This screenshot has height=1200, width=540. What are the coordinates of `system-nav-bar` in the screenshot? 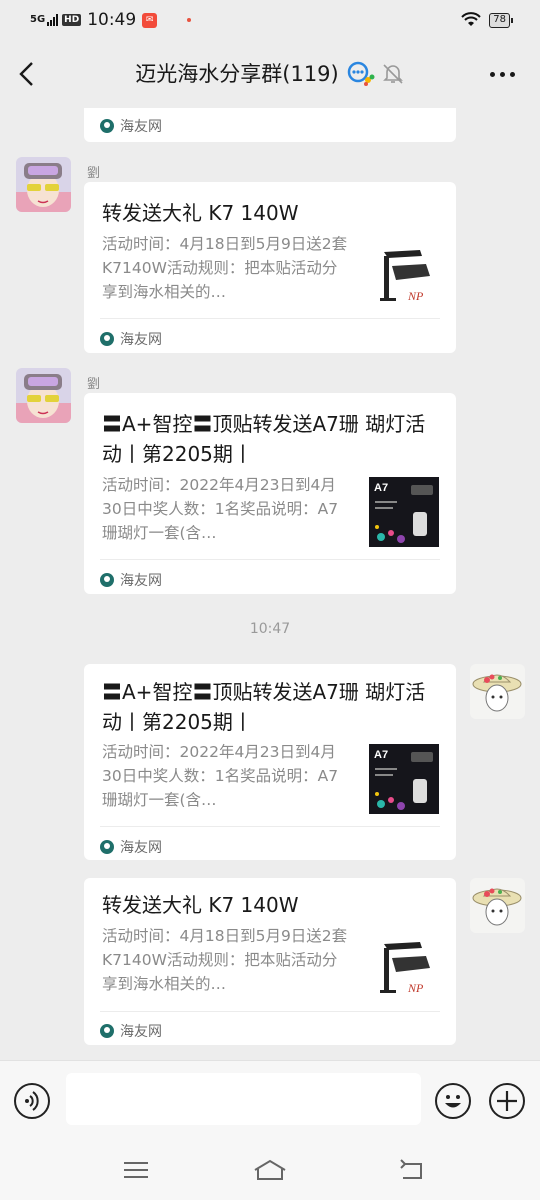 It's located at (270, 1170).